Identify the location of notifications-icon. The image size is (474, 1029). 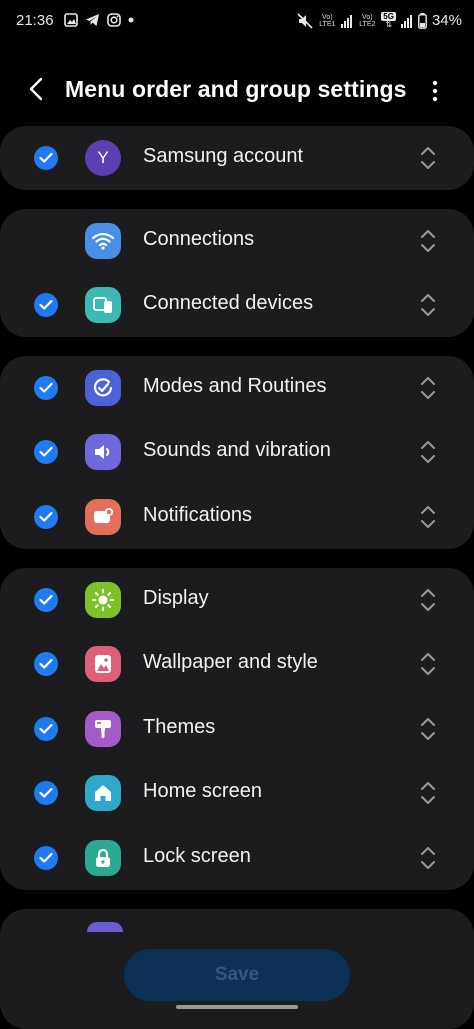
(103, 517).